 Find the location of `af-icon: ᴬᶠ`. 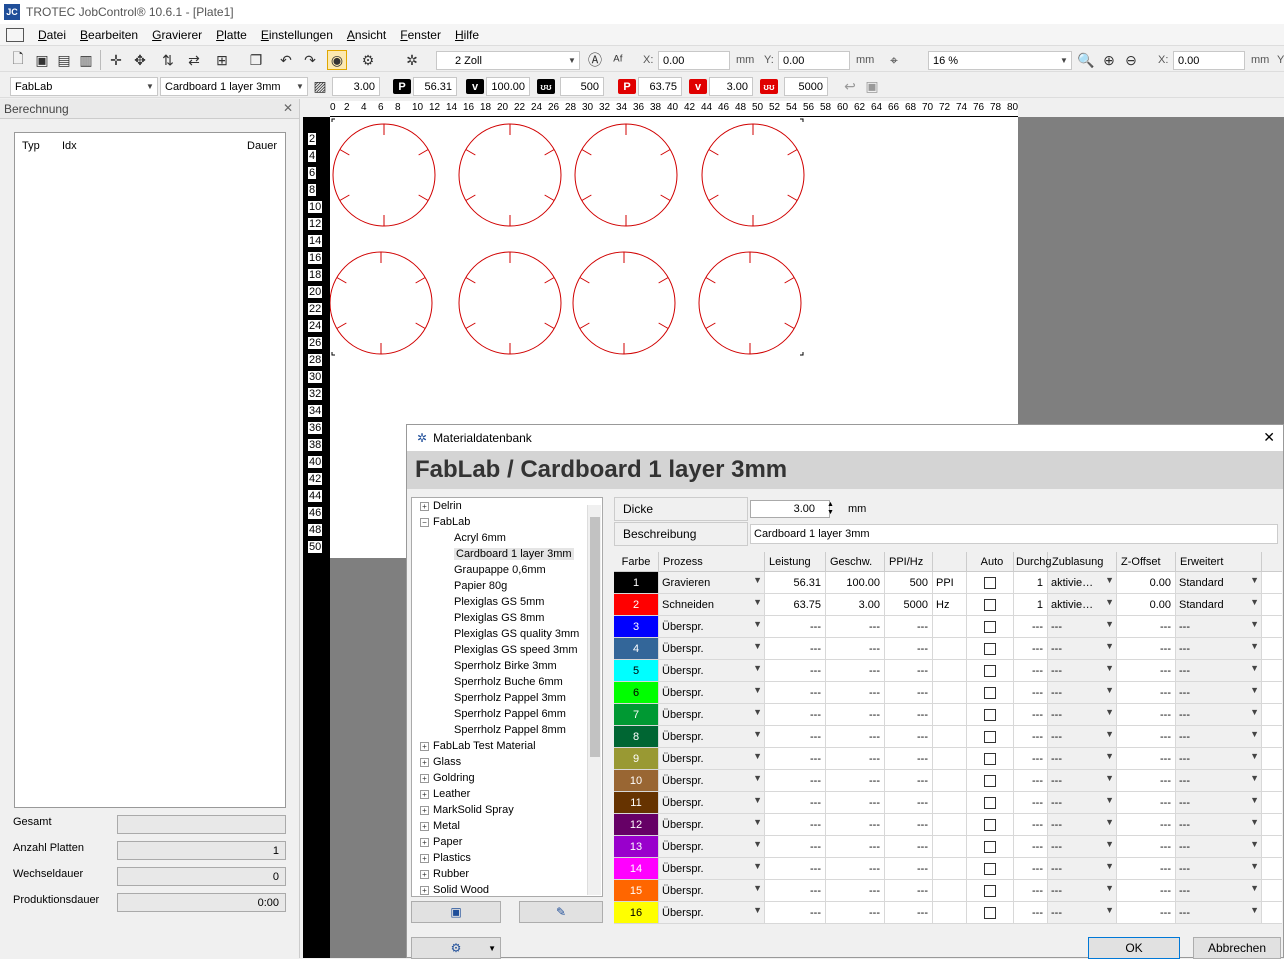

af-icon: ᴬᶠ is located at coordinates (618, 60).